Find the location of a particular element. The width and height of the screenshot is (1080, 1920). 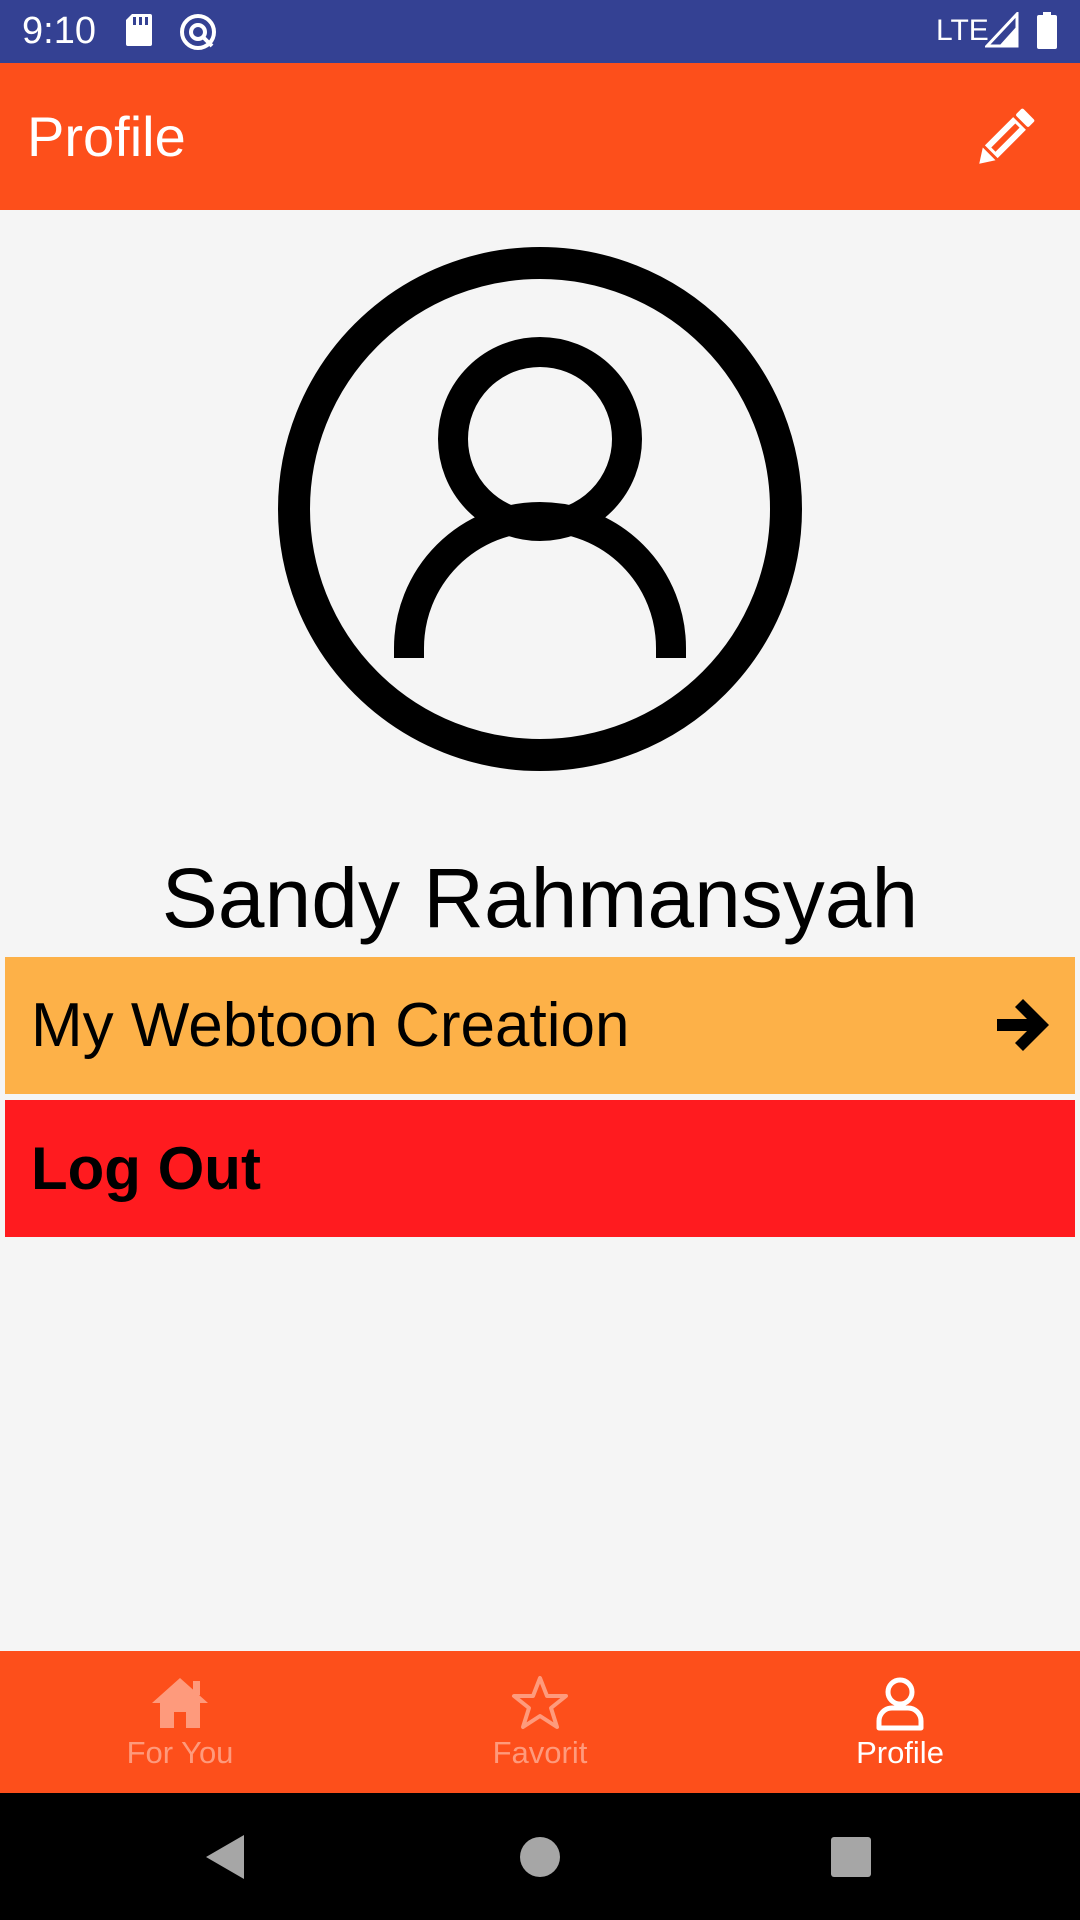

recents-icon is located at coordinates (851, 1857).